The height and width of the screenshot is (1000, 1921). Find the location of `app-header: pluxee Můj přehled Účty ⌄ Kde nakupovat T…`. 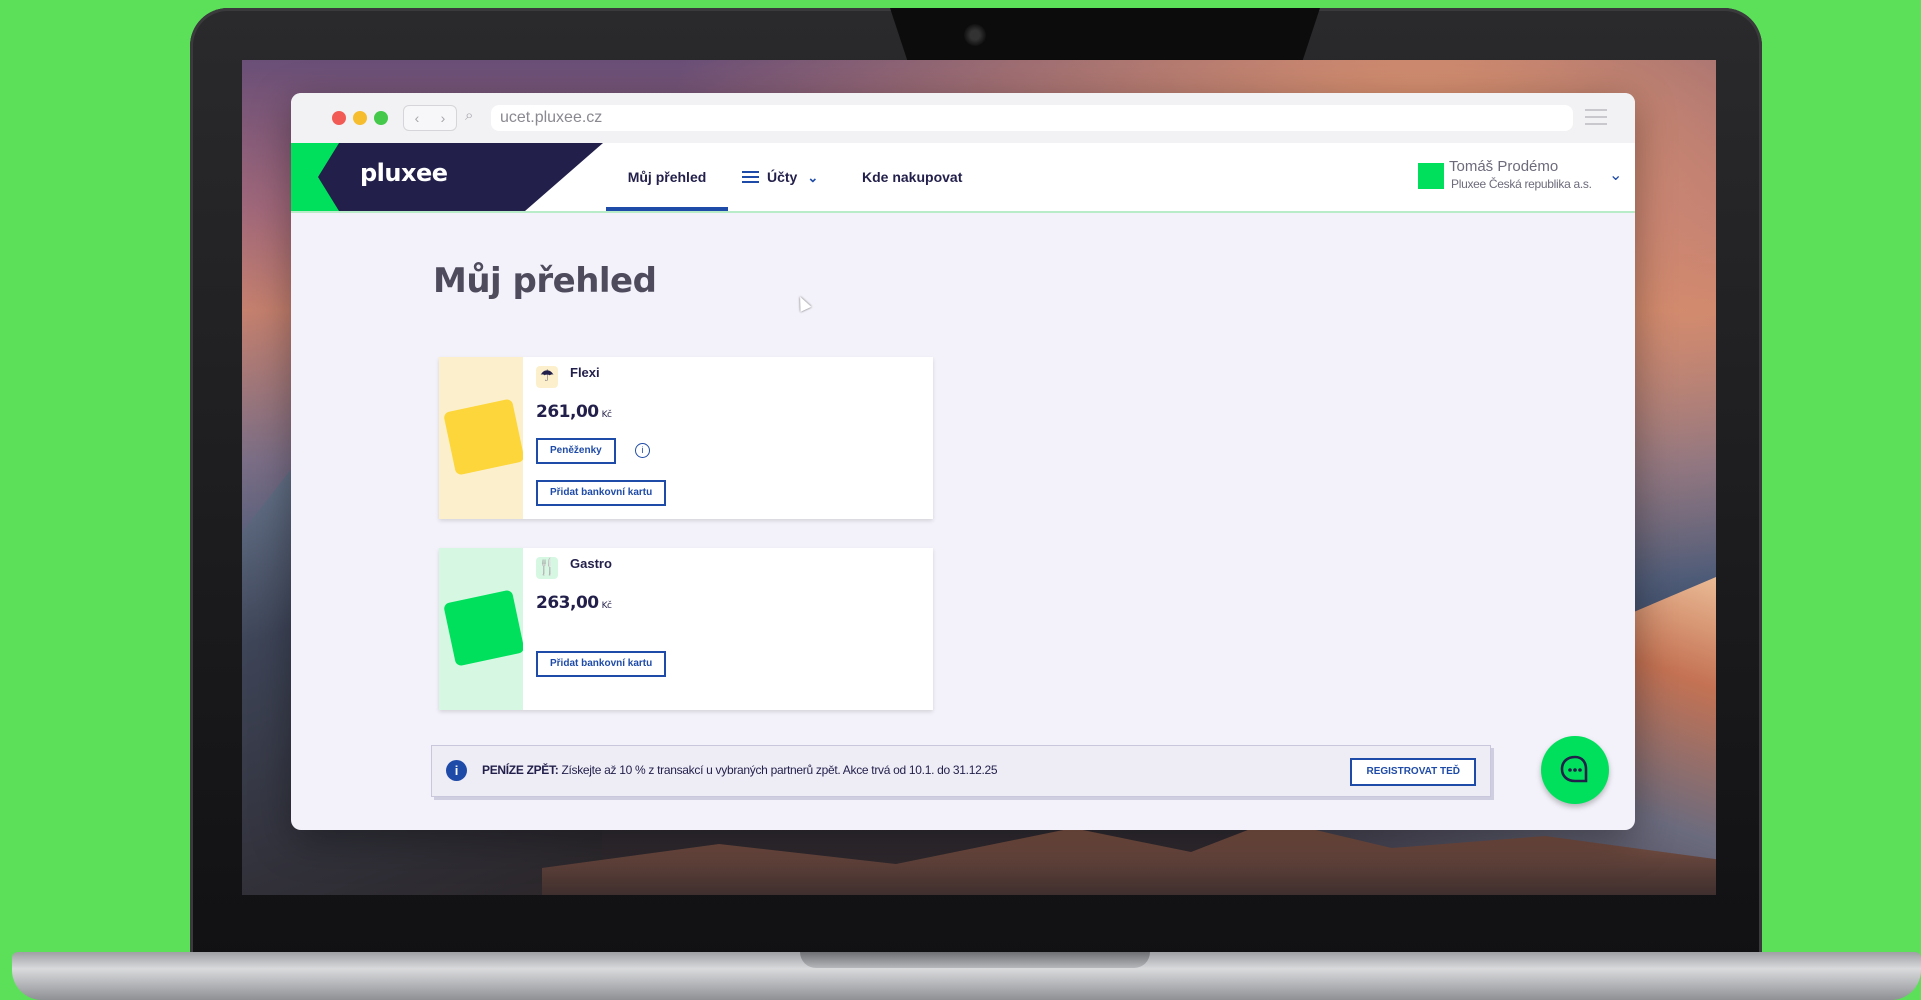

app-header: pluxee Můj přehled Účty ⌄ Kde nakupovat T… is located at coordinates (963, 178).